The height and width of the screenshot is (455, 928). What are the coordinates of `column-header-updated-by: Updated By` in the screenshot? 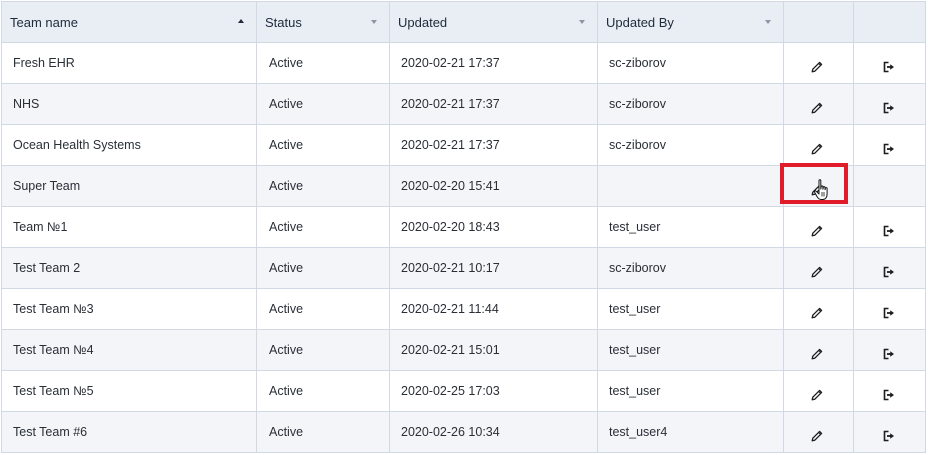 It's located at (690, 22).